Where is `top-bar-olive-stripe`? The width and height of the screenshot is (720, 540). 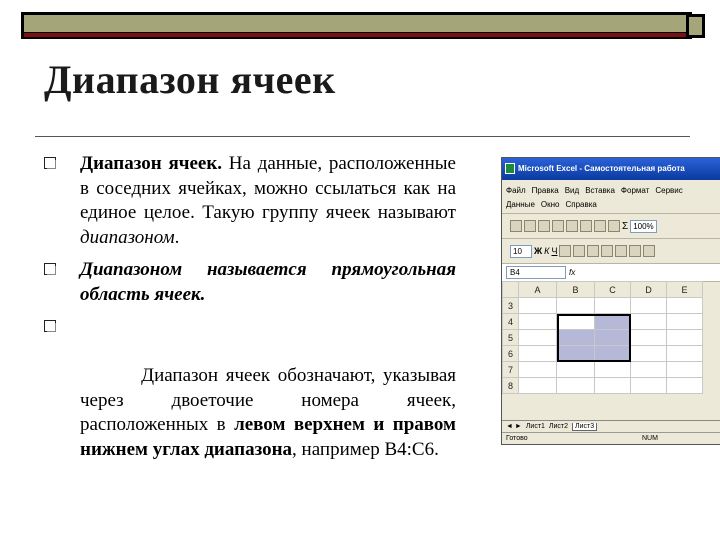
top-bar-olive-stripe is located at coordinates (355, 23).